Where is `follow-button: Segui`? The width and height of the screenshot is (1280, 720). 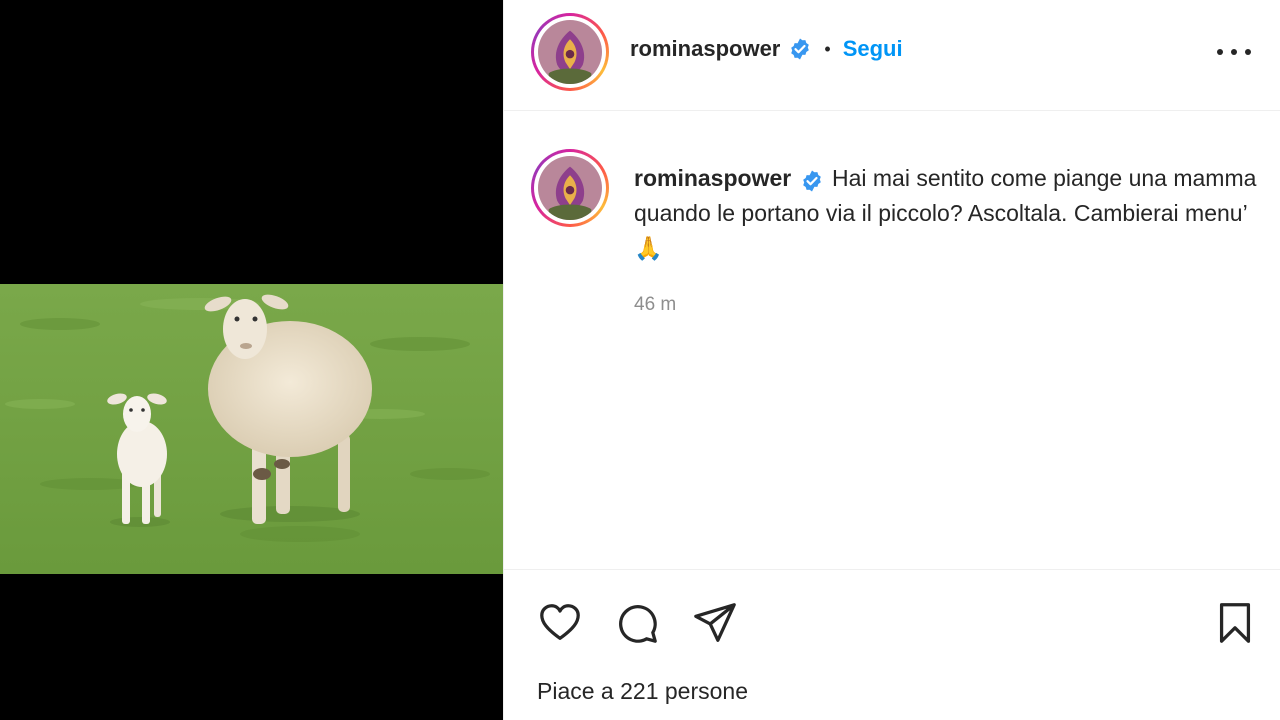 follow-button: Segui is located at coordinates (873, 49).